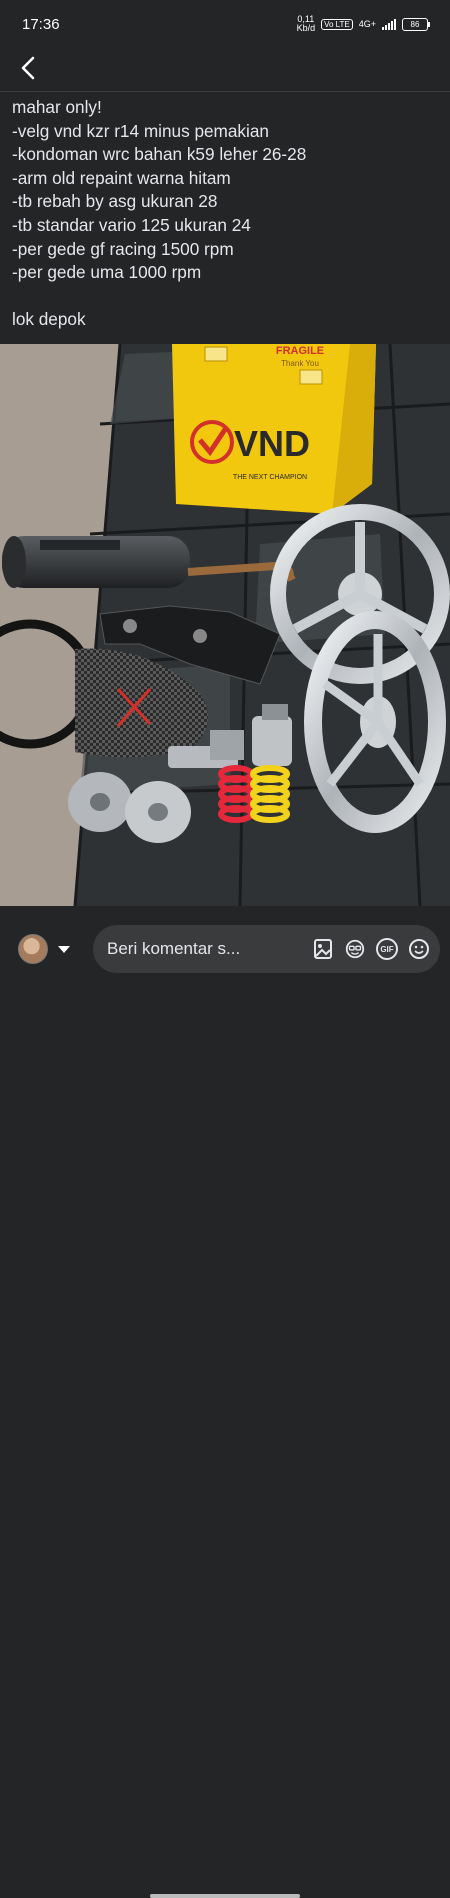 The width and height of the screenshot is (450, 1898). I want to click on caret-down-icon, so click(64, 949).